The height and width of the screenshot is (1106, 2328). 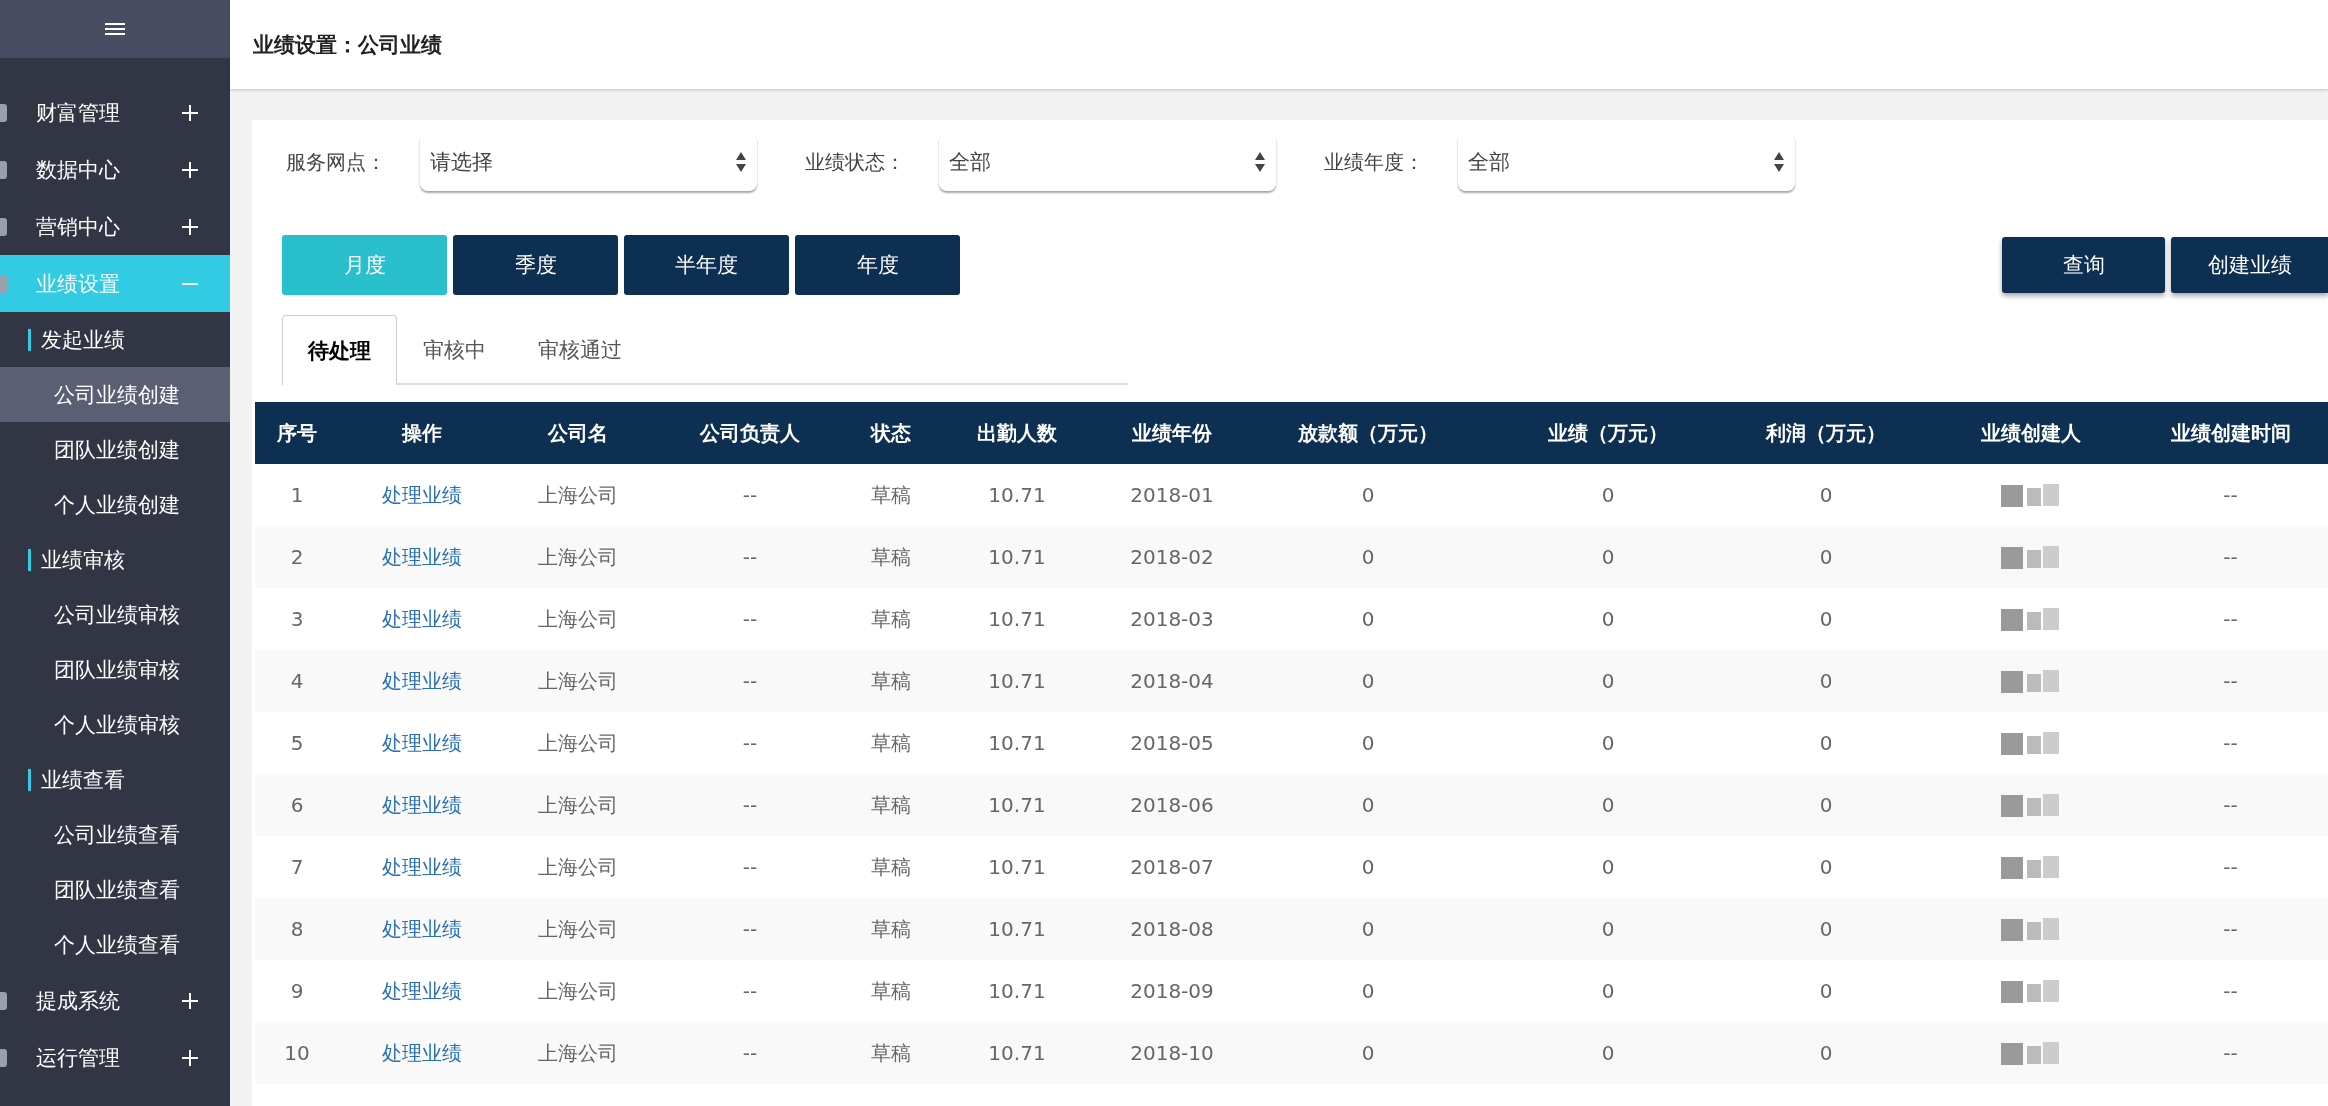 What do you see at coordinates (297, 681) in the screenshot?
I see `table-cell-text: 4` at bounding box center [297, 681].